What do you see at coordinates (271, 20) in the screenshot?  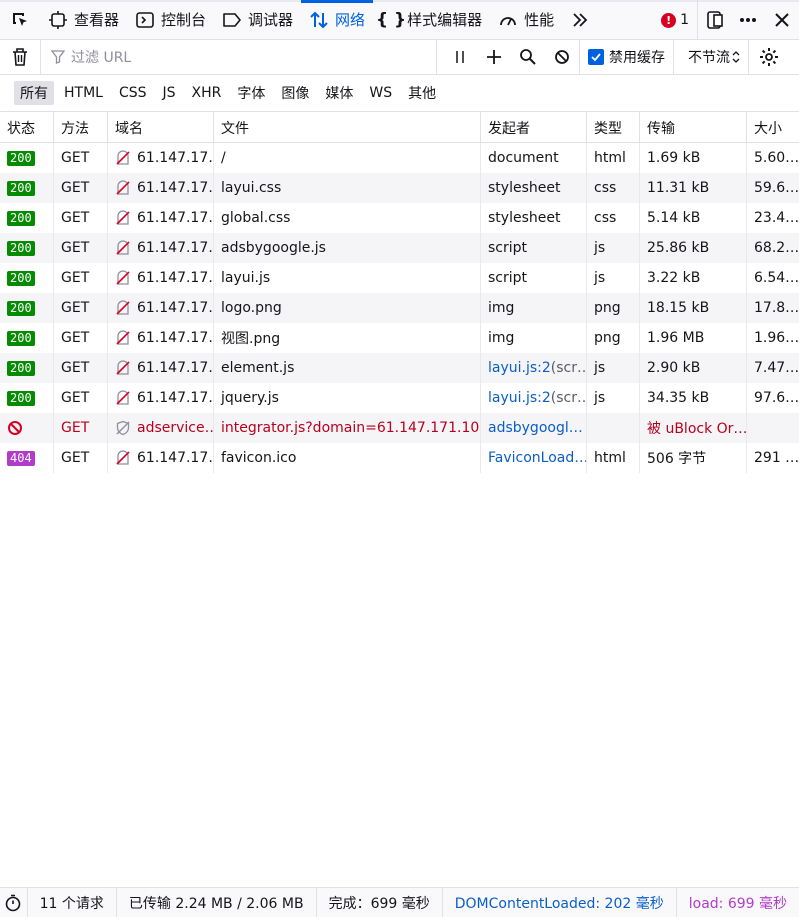 I see `tab-label: 调试器` at bounding box center [271, 20].